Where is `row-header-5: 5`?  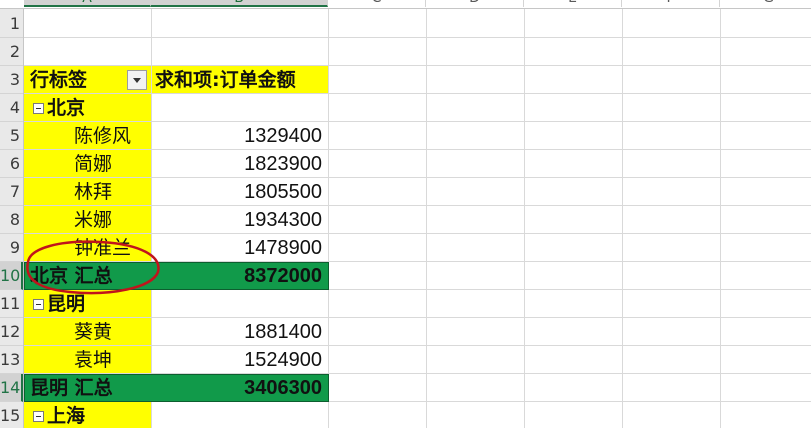
row-header-5: 5 is located at coordinates (11, 136).